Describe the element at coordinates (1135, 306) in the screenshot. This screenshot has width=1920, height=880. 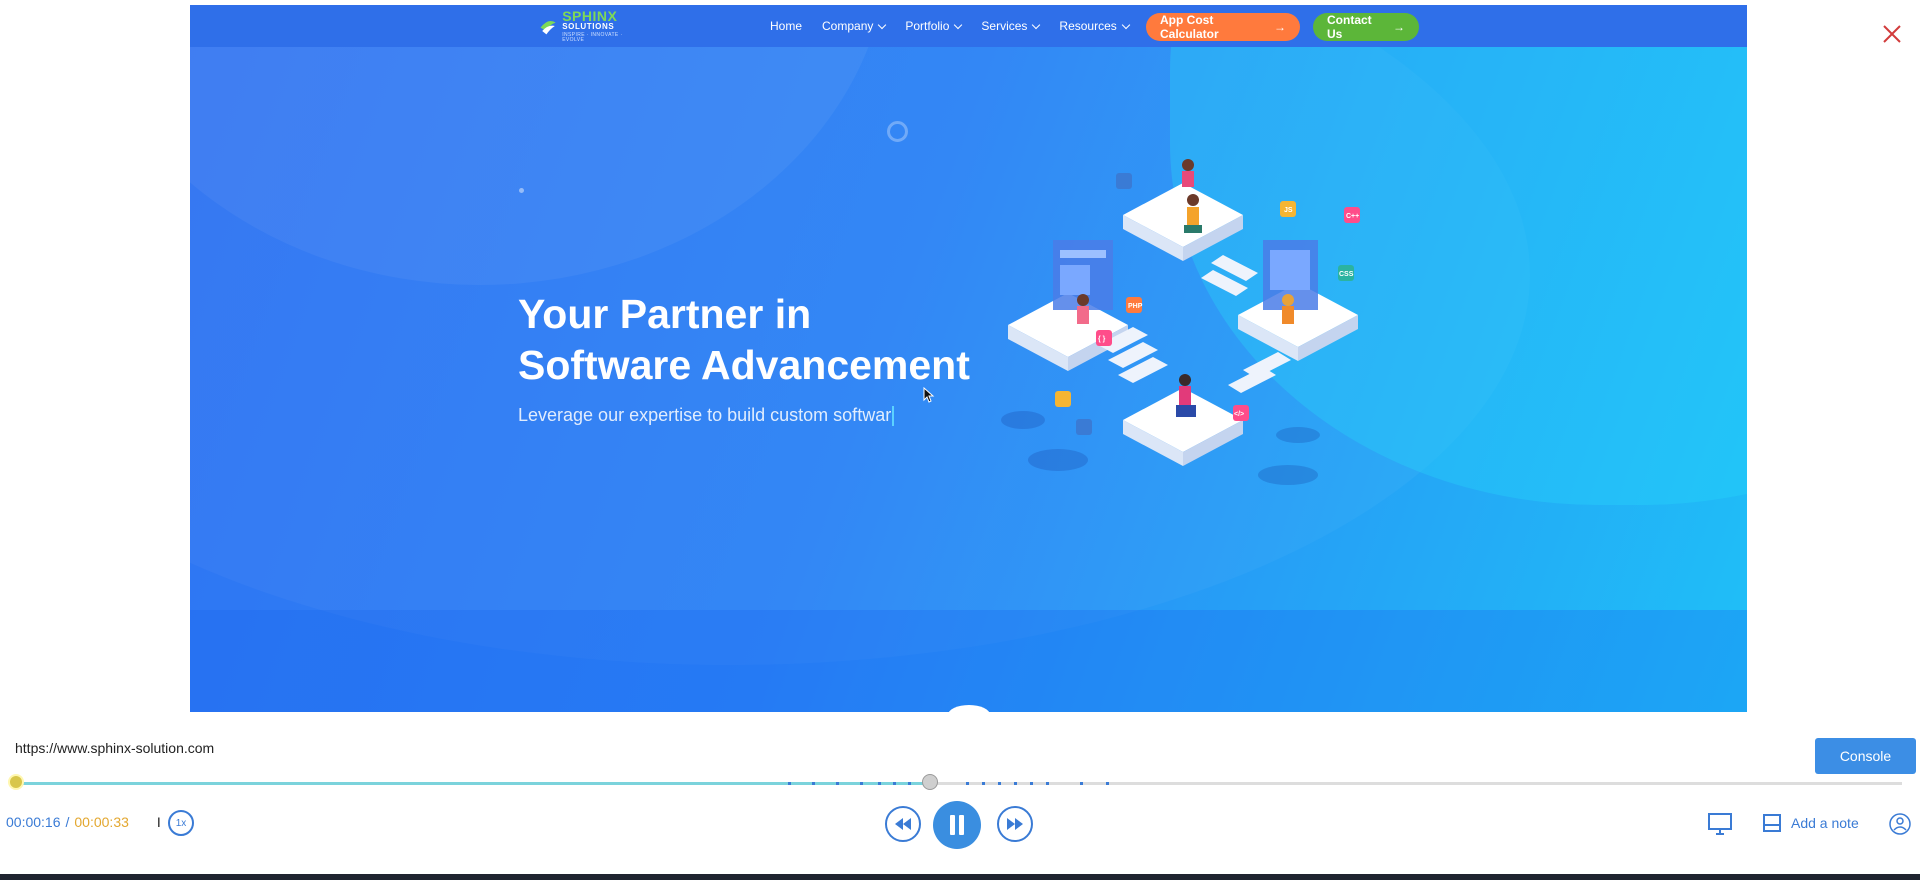
I see `svg-text: PHP` at that location.